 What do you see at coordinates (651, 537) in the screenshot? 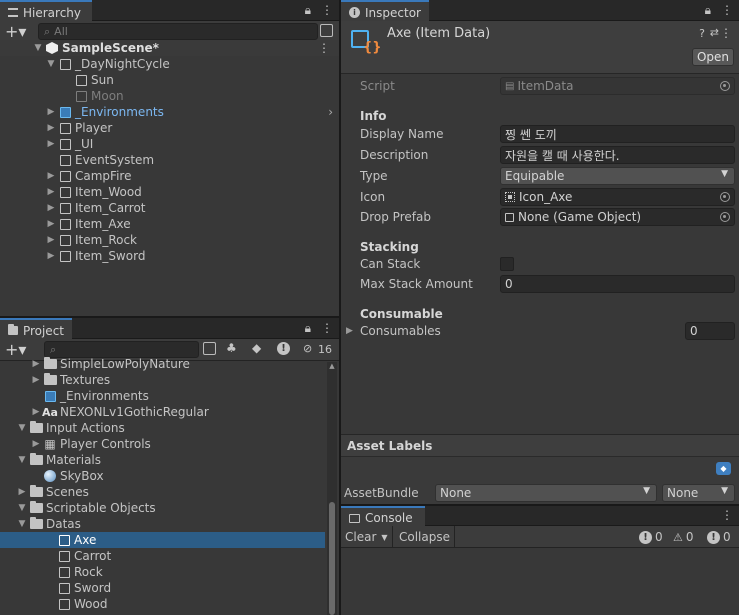
I see `log-count-toggle: ! 0` at bounding box center [651, 537].